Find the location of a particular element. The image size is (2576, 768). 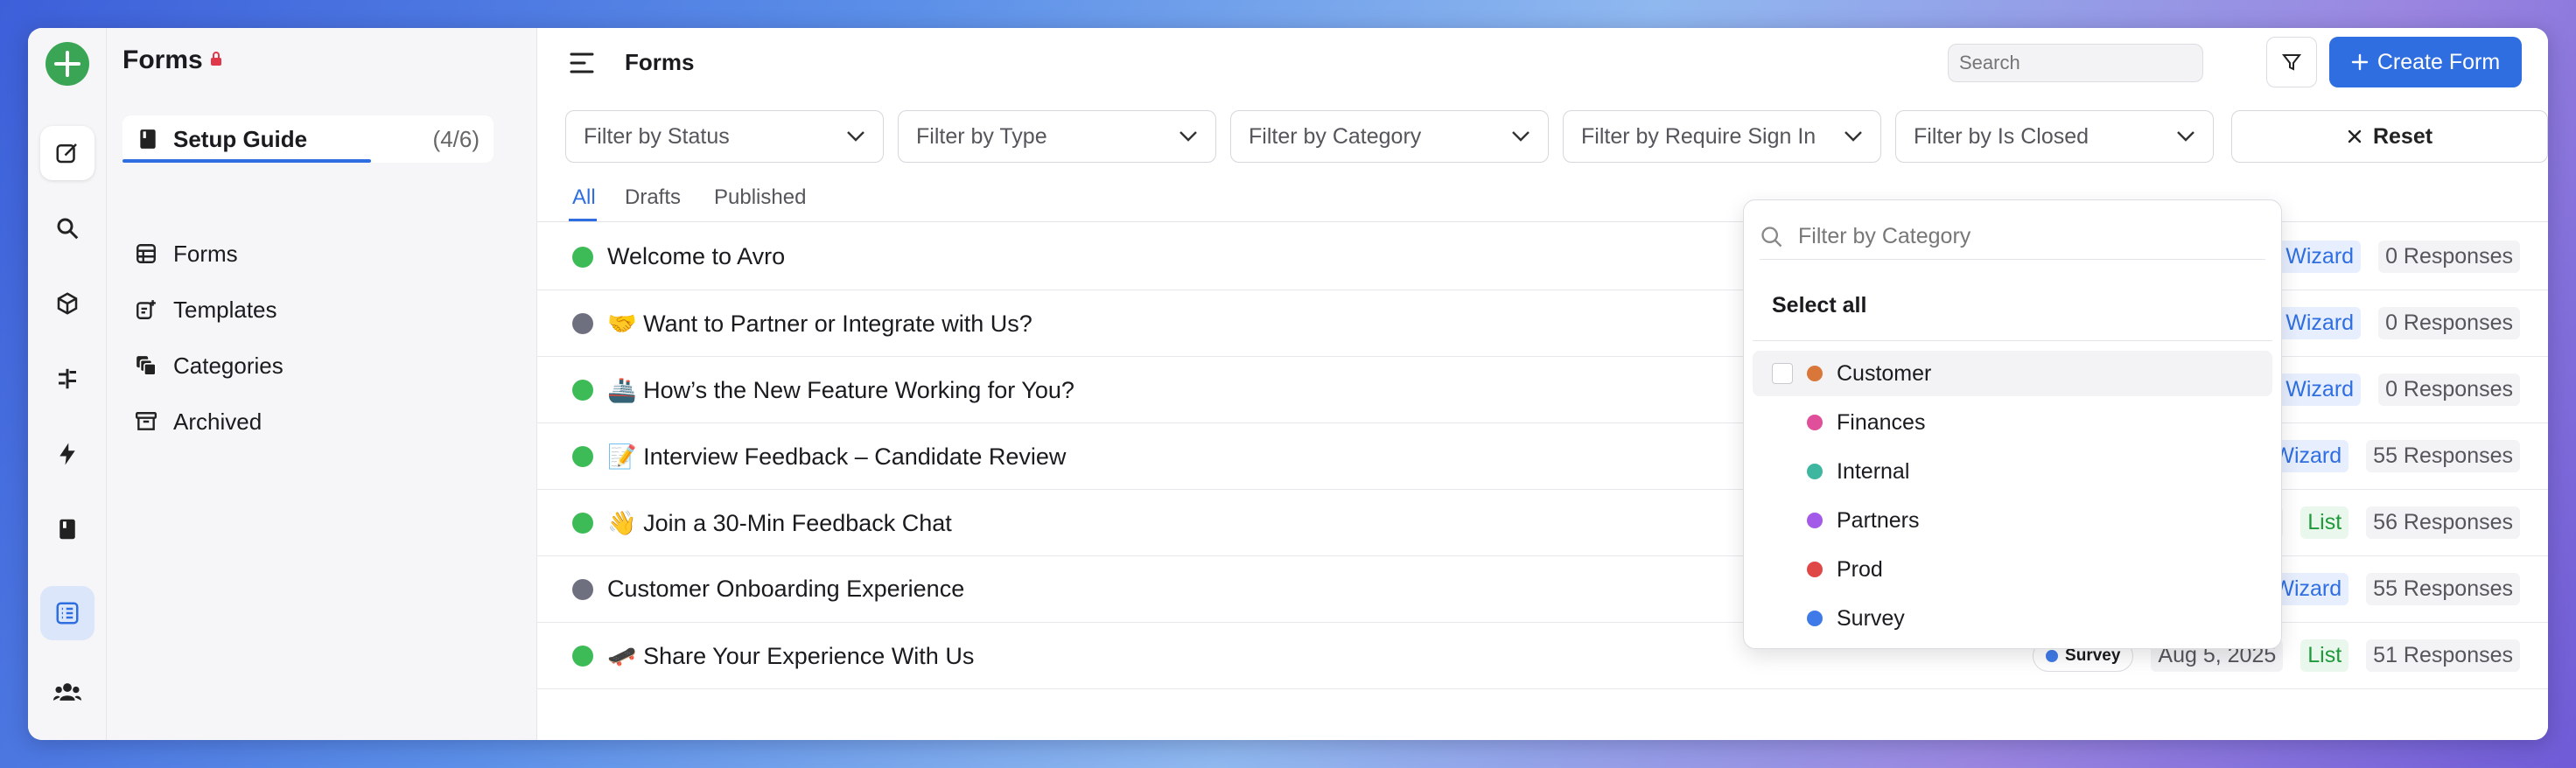

category-option-survey: Survey is located at coordinates (2012, 618).